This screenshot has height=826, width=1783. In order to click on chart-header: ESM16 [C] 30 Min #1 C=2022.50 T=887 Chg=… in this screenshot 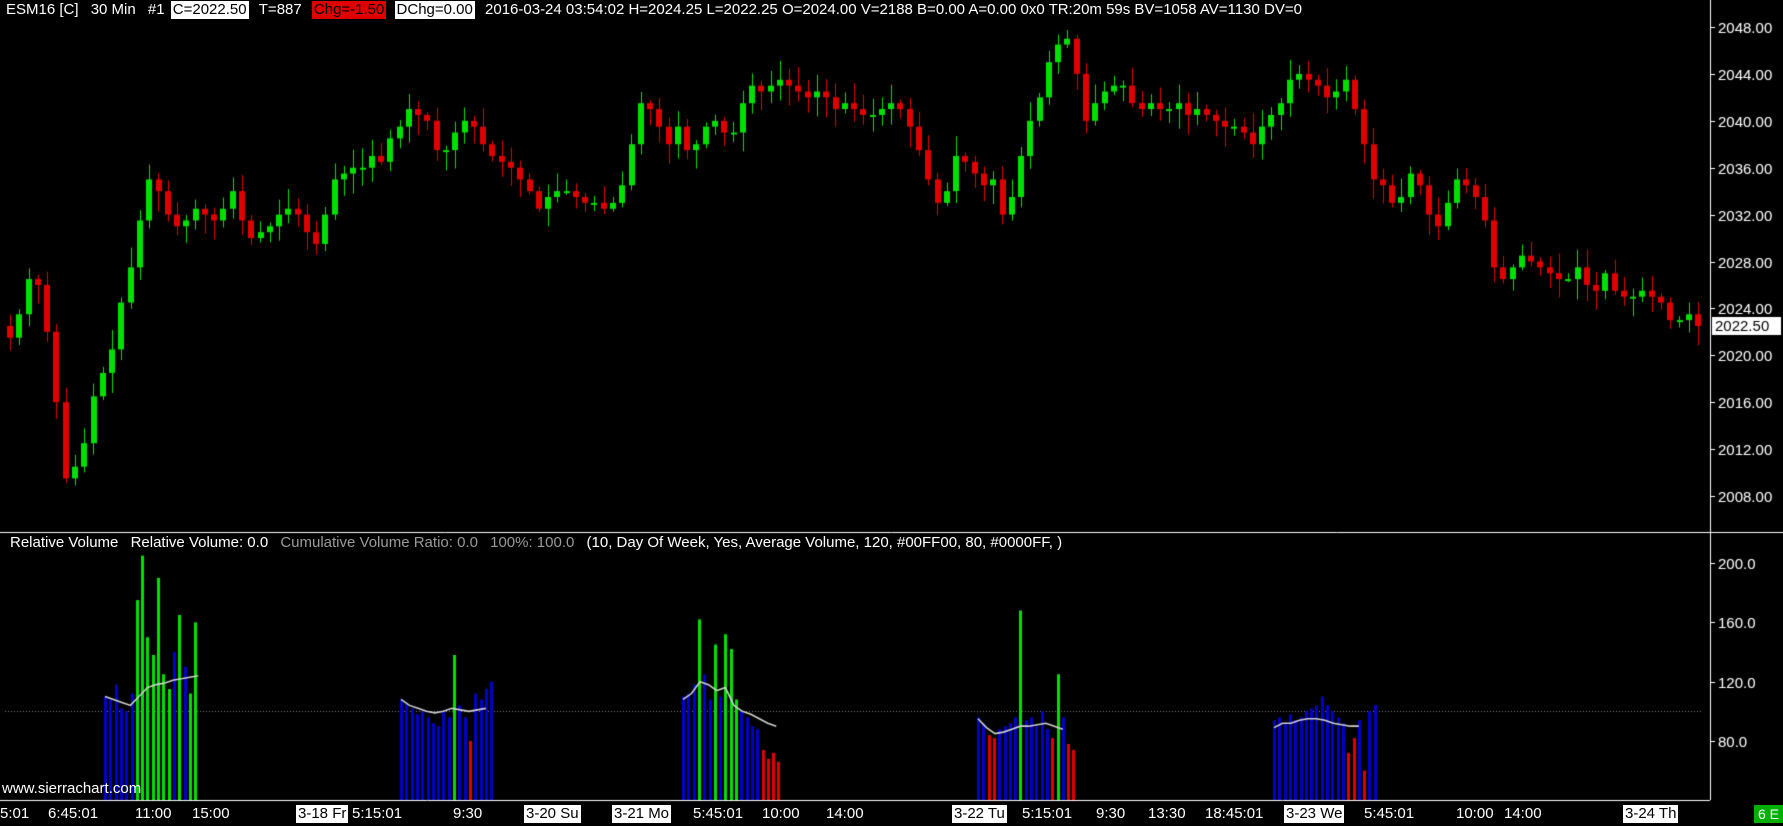, I will do `click(656, 10)`.